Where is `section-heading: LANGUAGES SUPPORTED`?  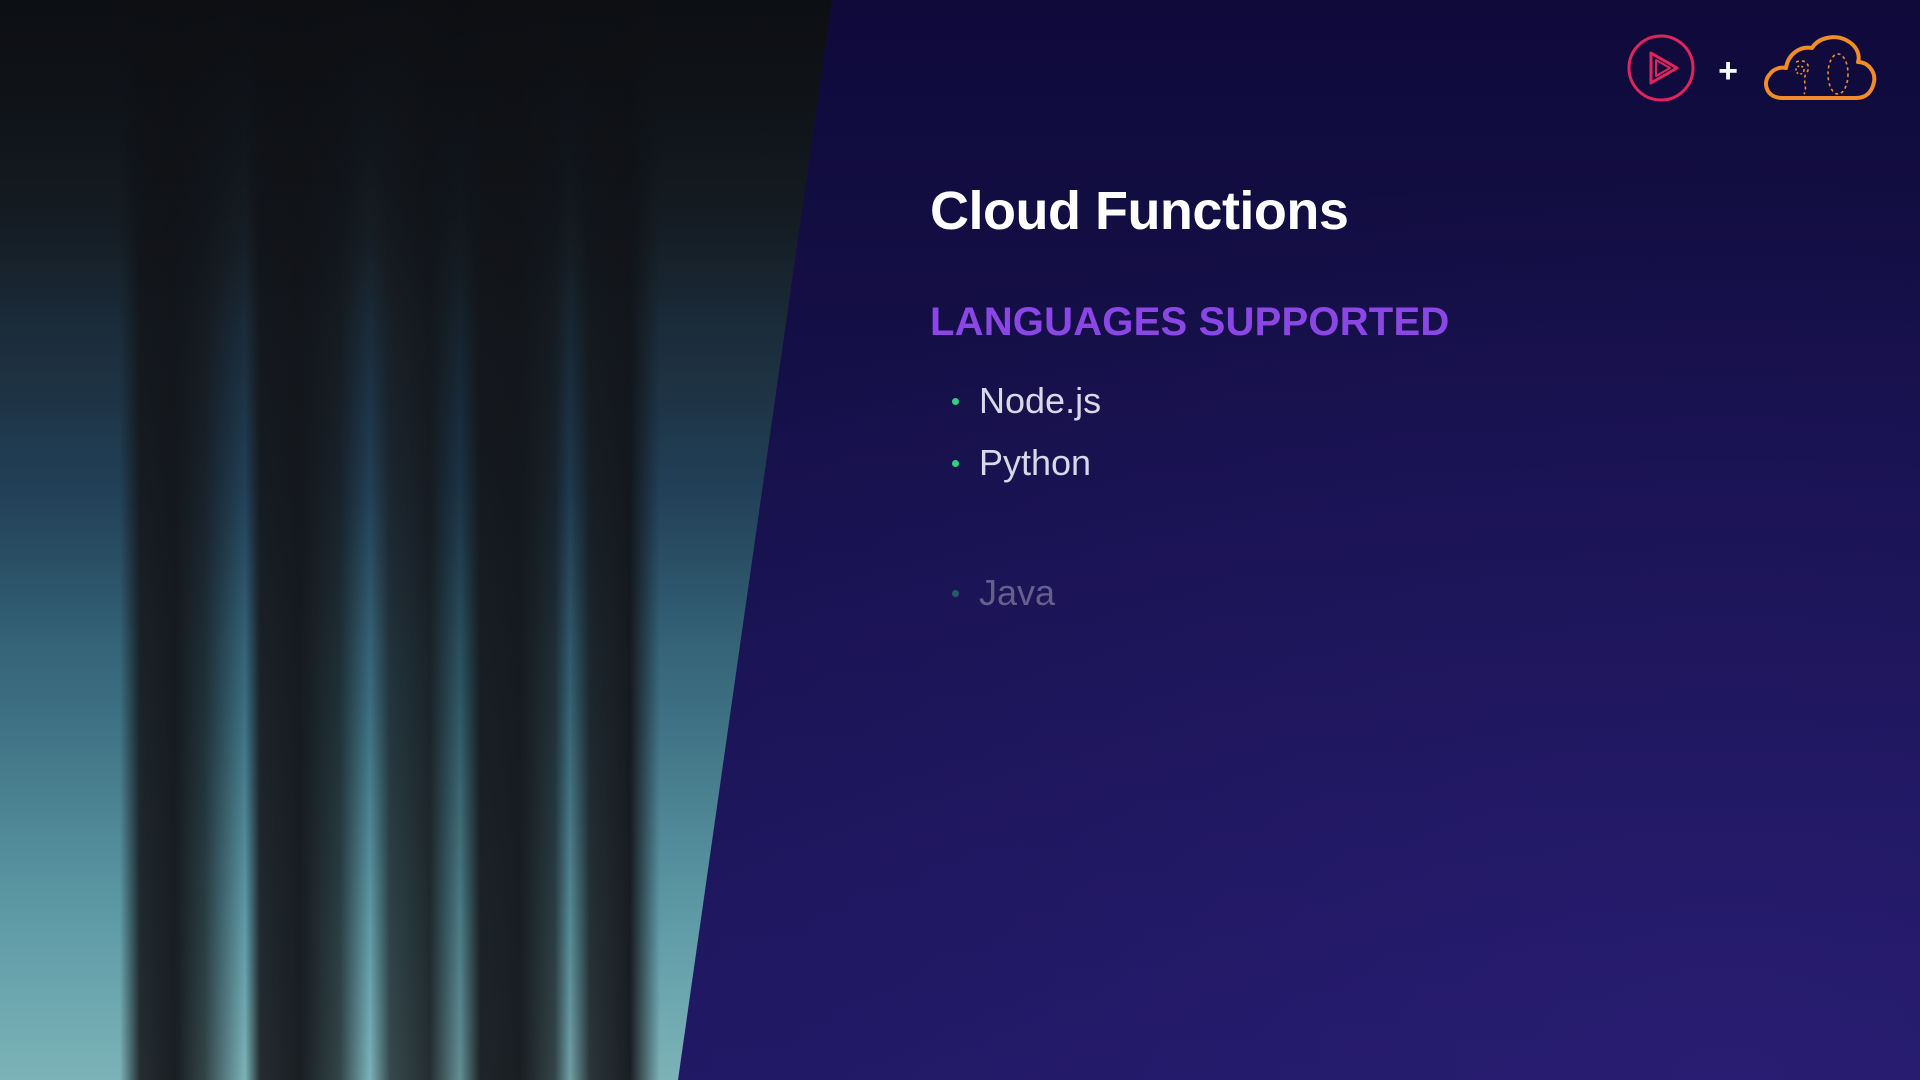
section-heading: LANGUAGES SUPPORTED is located at coordinates (1190, 322).